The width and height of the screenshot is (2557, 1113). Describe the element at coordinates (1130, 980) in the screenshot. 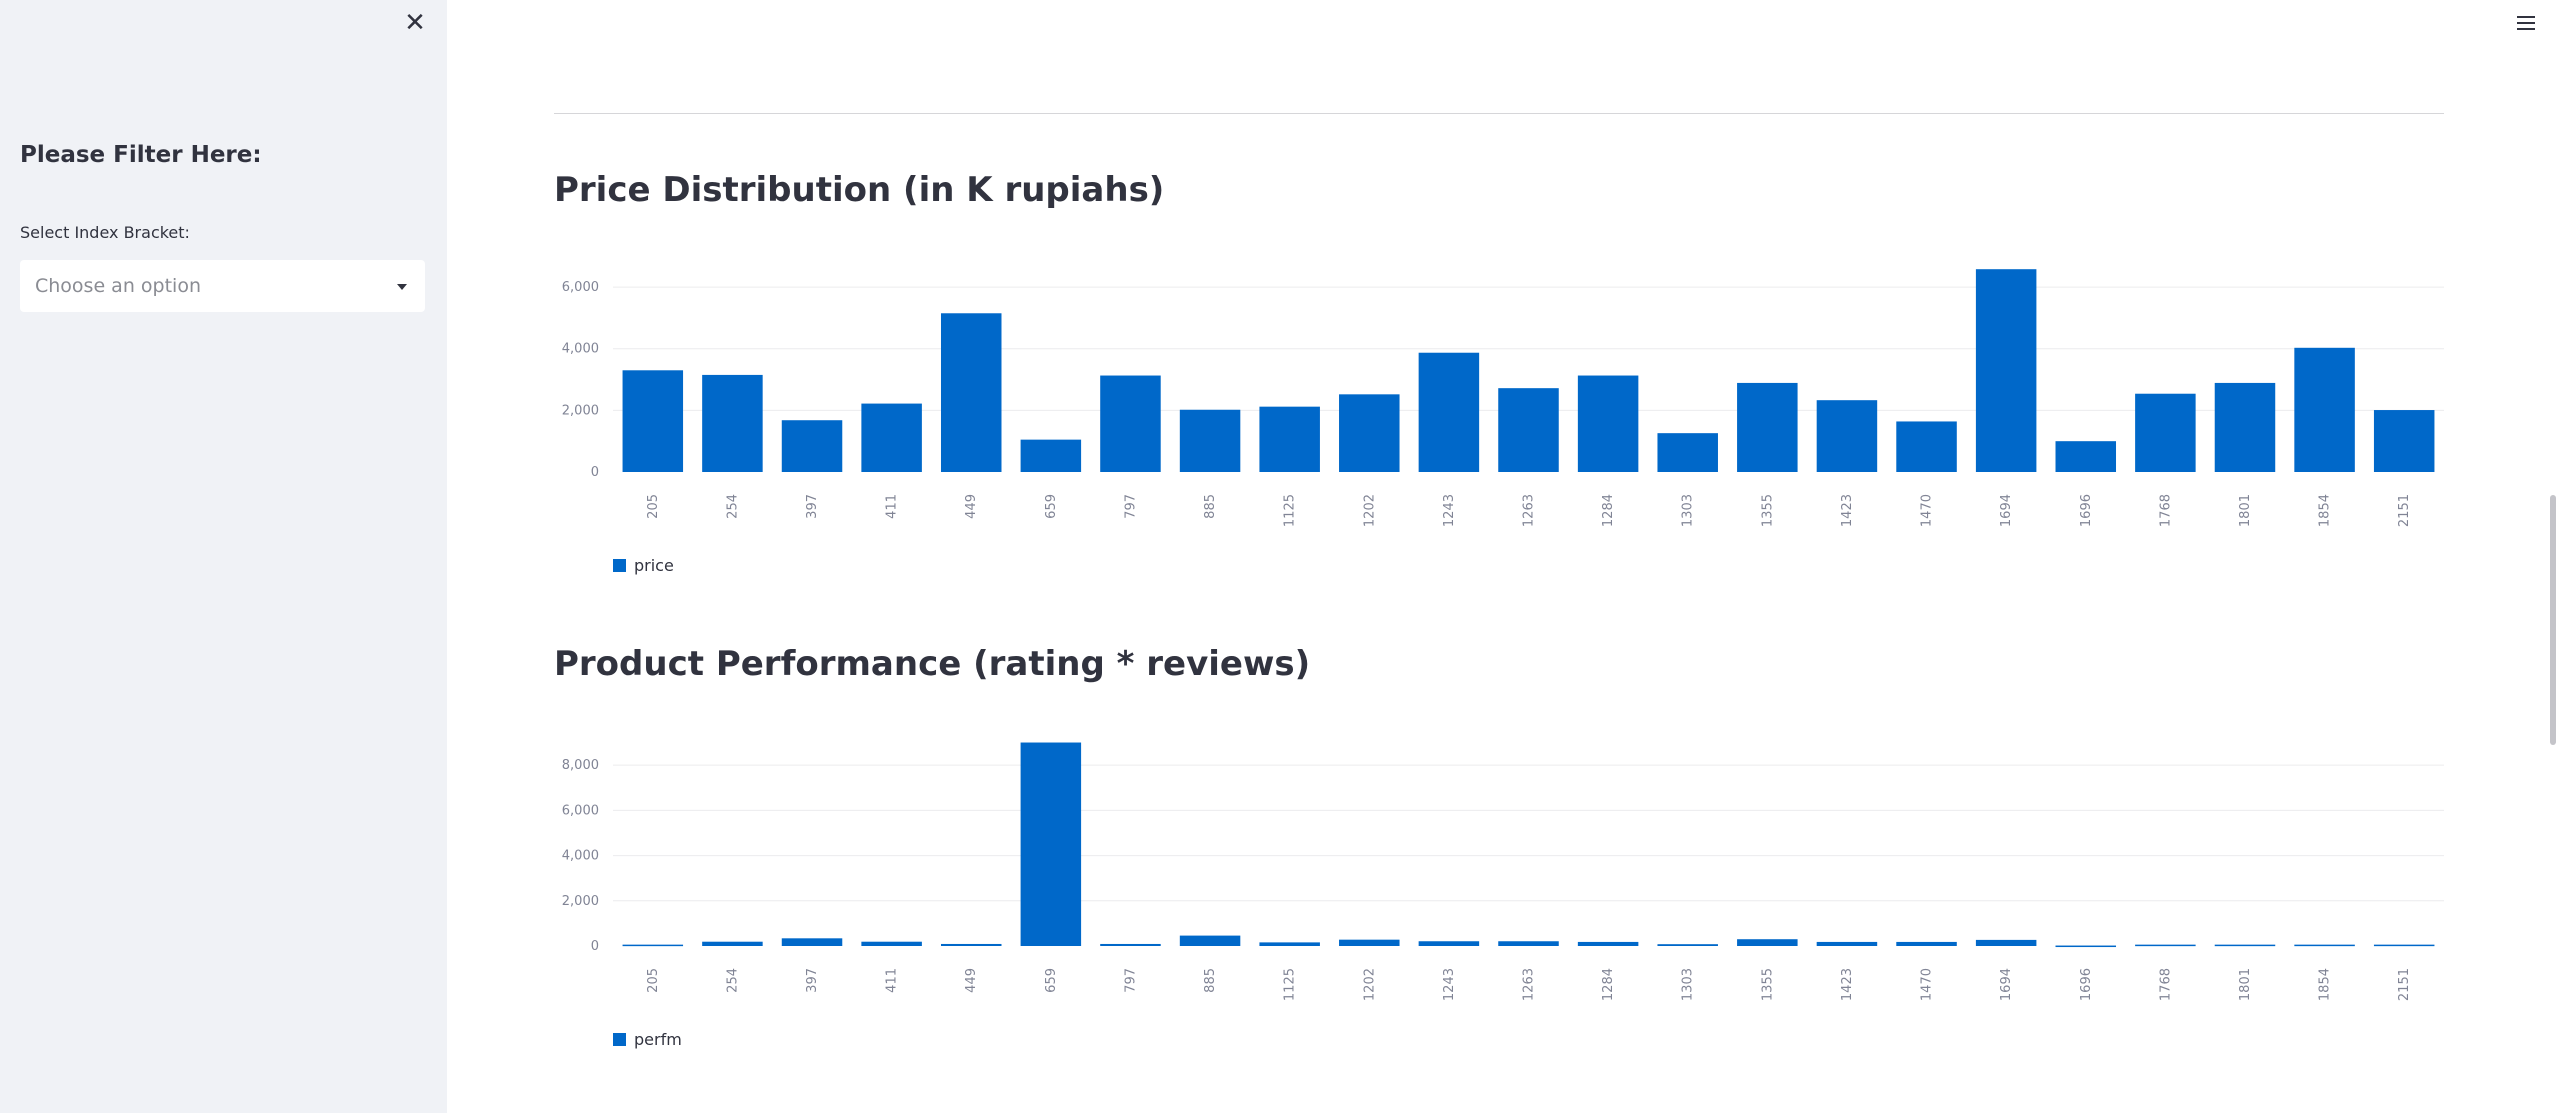

I see `x-tick-label: 797` at that location.